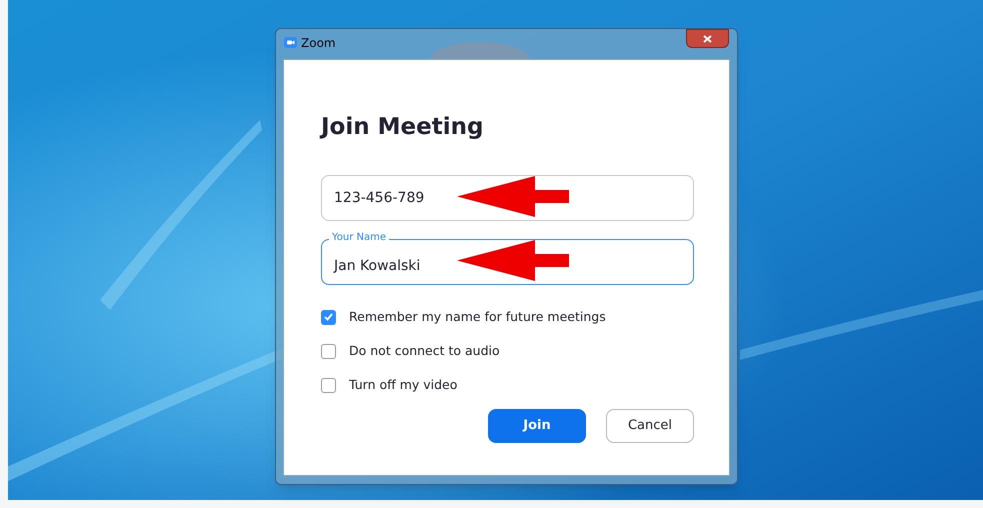 The image size is (983, 508). Describe the element at coordinates (477, 317) in the screenshot. I see `checkbox-label: Remember my name for future meetings` at that location.